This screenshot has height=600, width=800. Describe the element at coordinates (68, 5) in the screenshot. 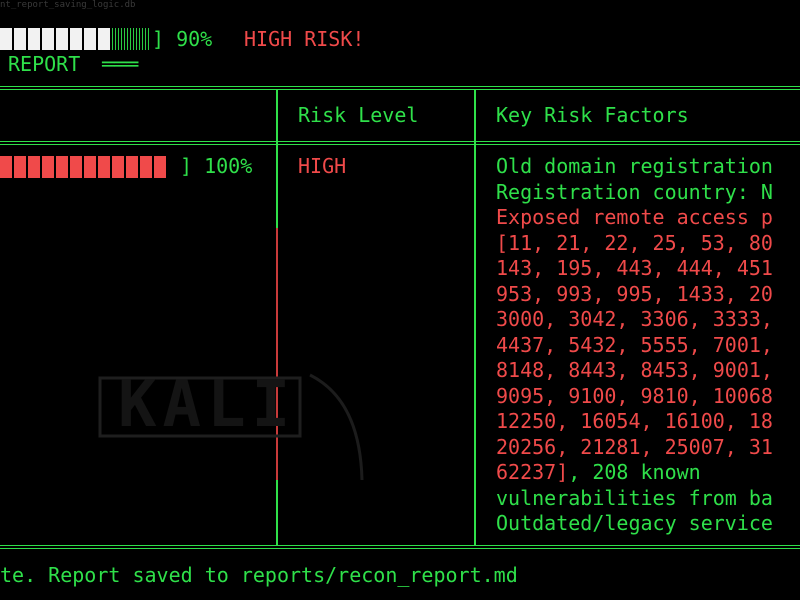

I see `top-faint-text: nt_report_saving_logic.db` at that location.